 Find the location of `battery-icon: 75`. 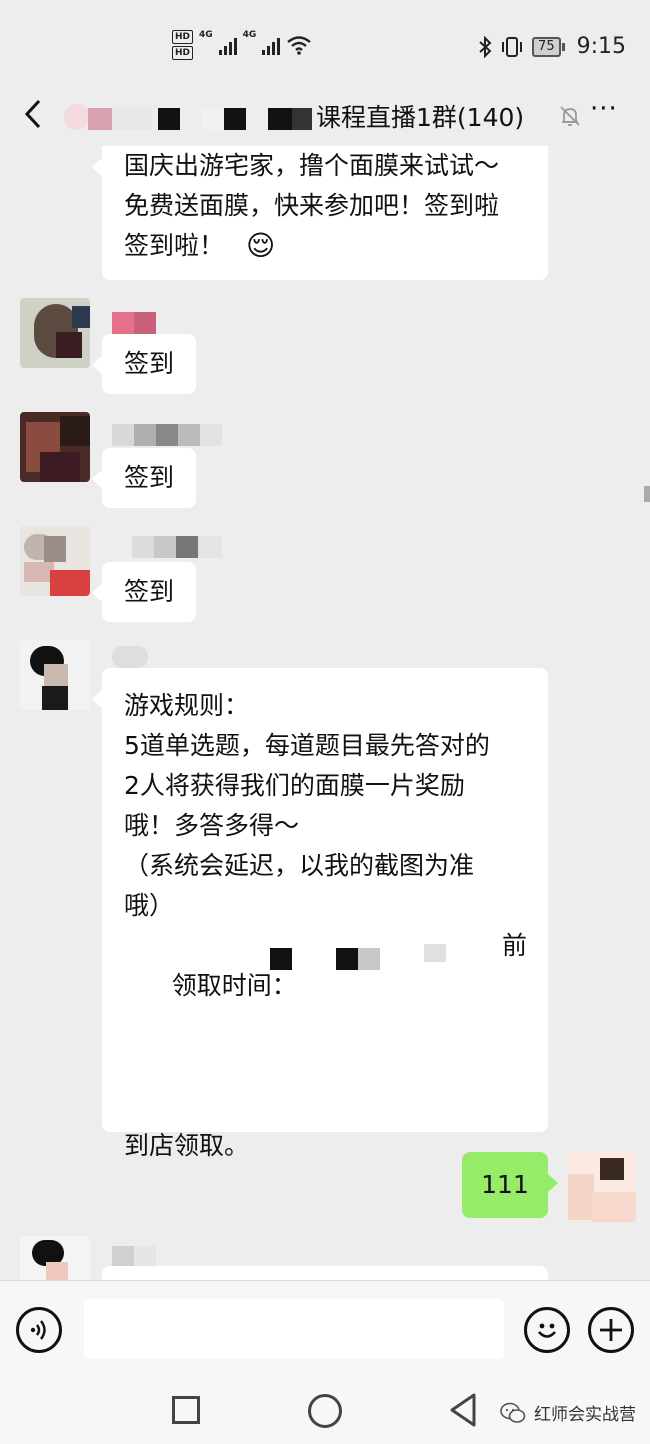

battery-icon: 75 is located at coordinates (548, 46).